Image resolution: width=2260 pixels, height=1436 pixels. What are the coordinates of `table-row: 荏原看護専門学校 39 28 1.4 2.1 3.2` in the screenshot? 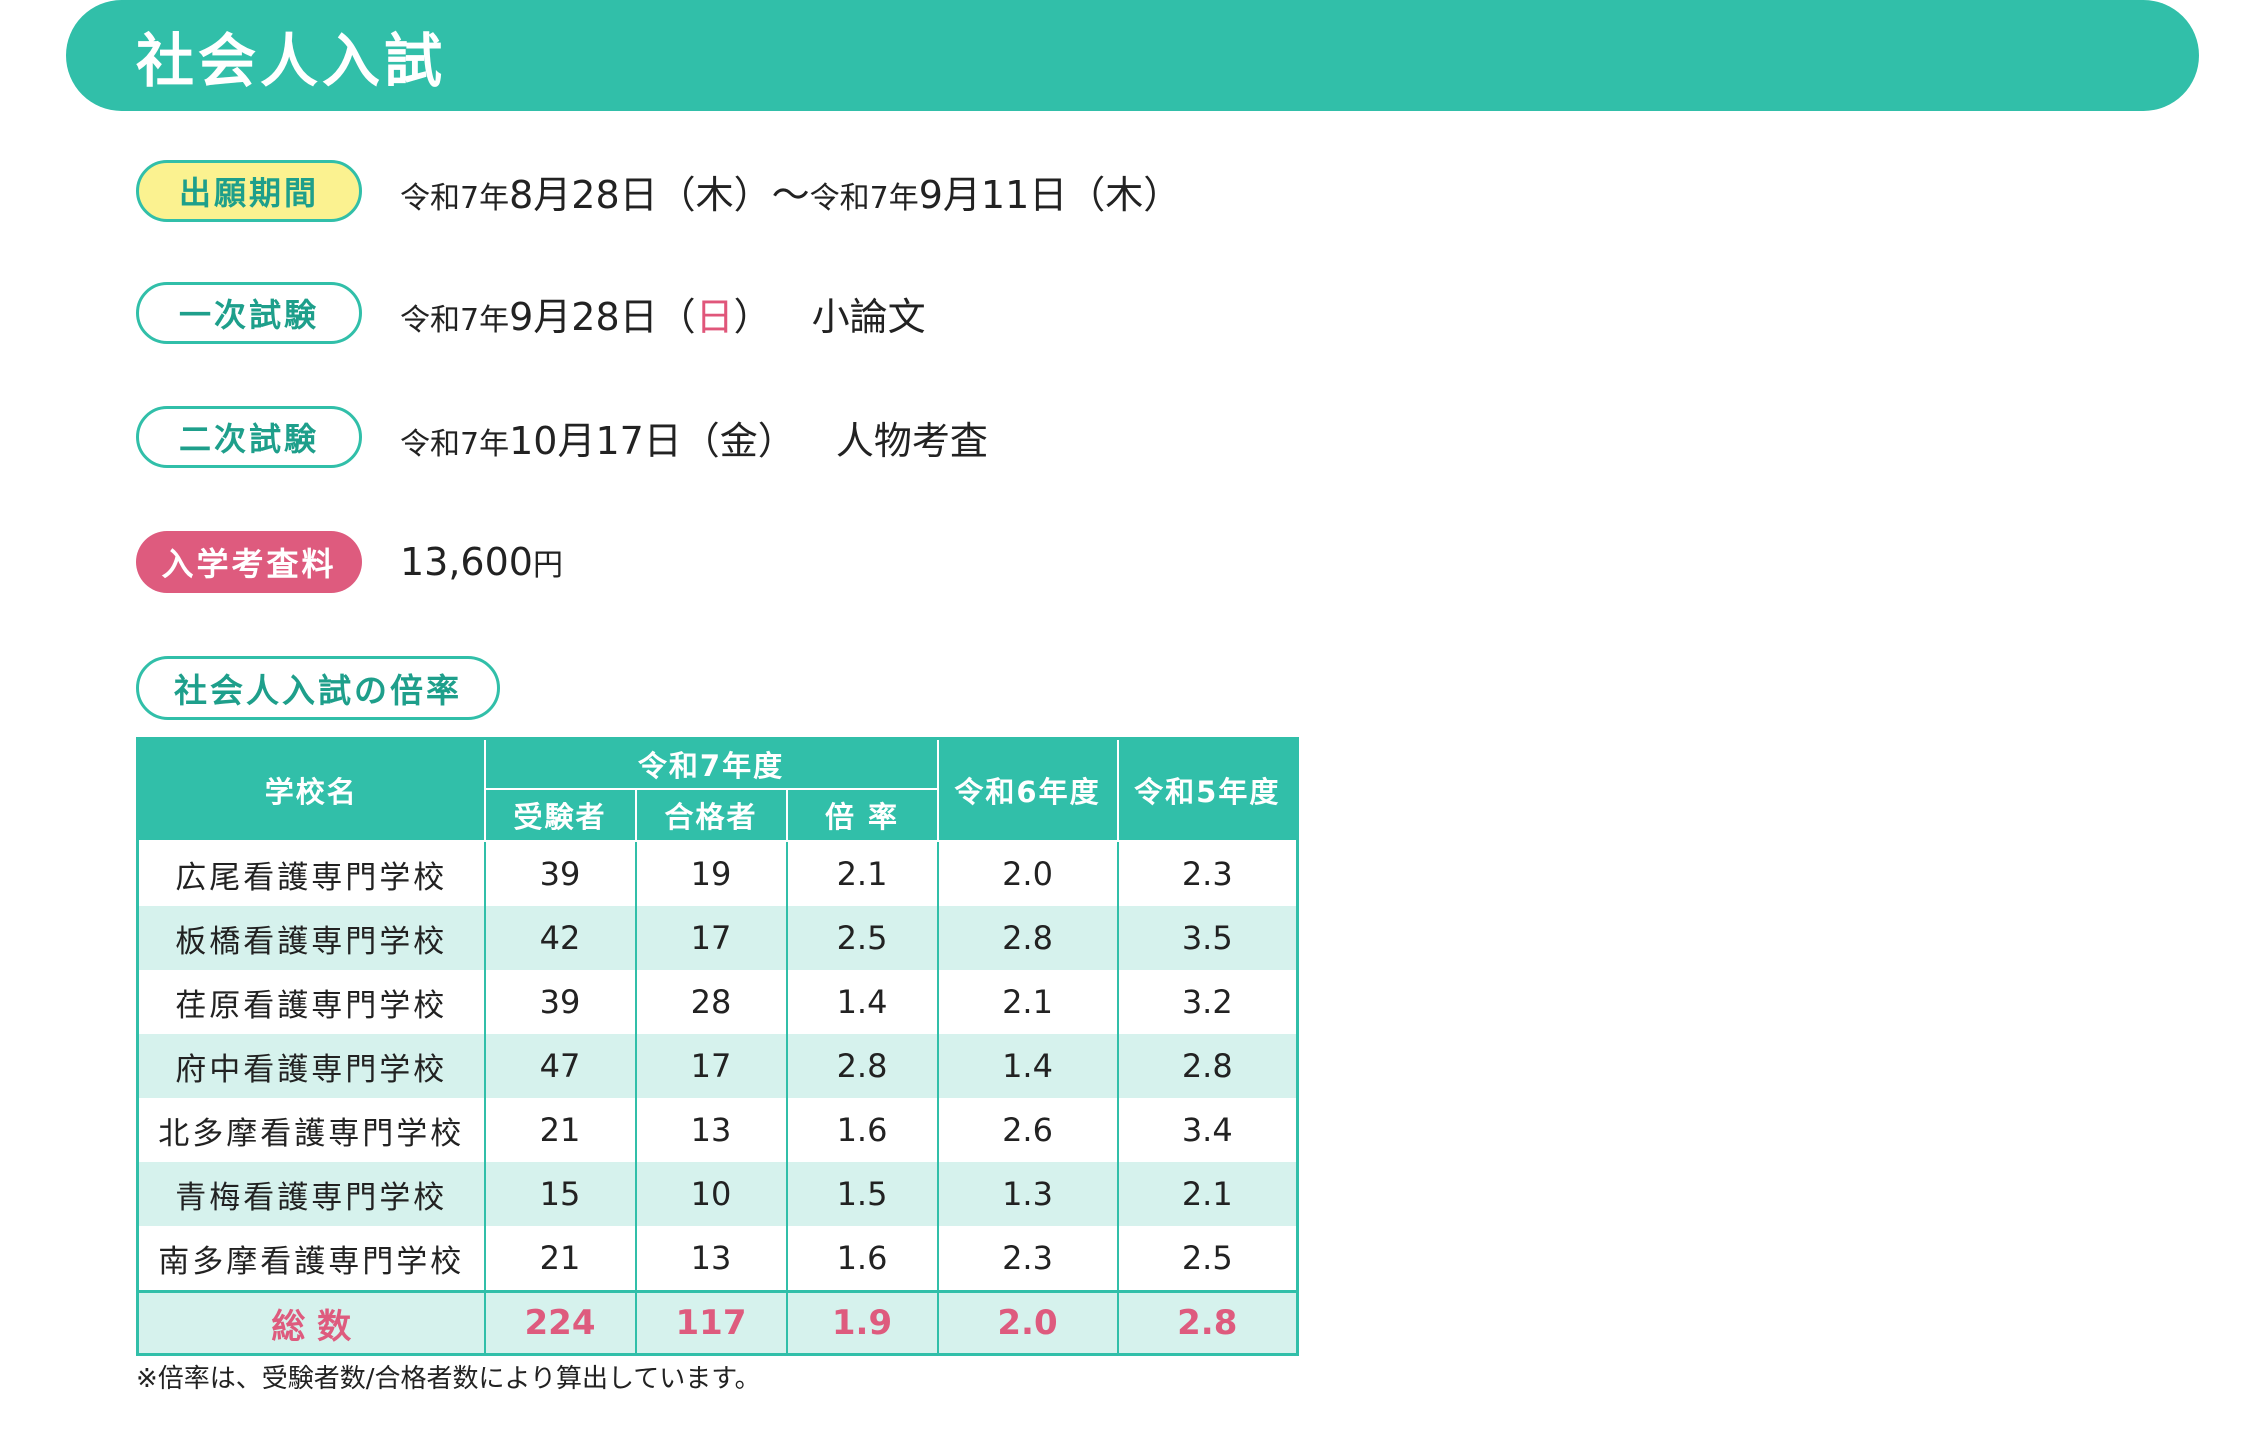 It's located at (717, 1002).